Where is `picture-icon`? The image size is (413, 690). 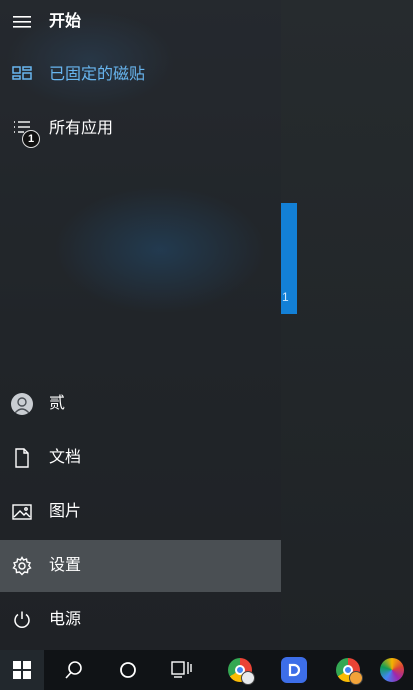 picture-icon is located at coordinates (22, 512).